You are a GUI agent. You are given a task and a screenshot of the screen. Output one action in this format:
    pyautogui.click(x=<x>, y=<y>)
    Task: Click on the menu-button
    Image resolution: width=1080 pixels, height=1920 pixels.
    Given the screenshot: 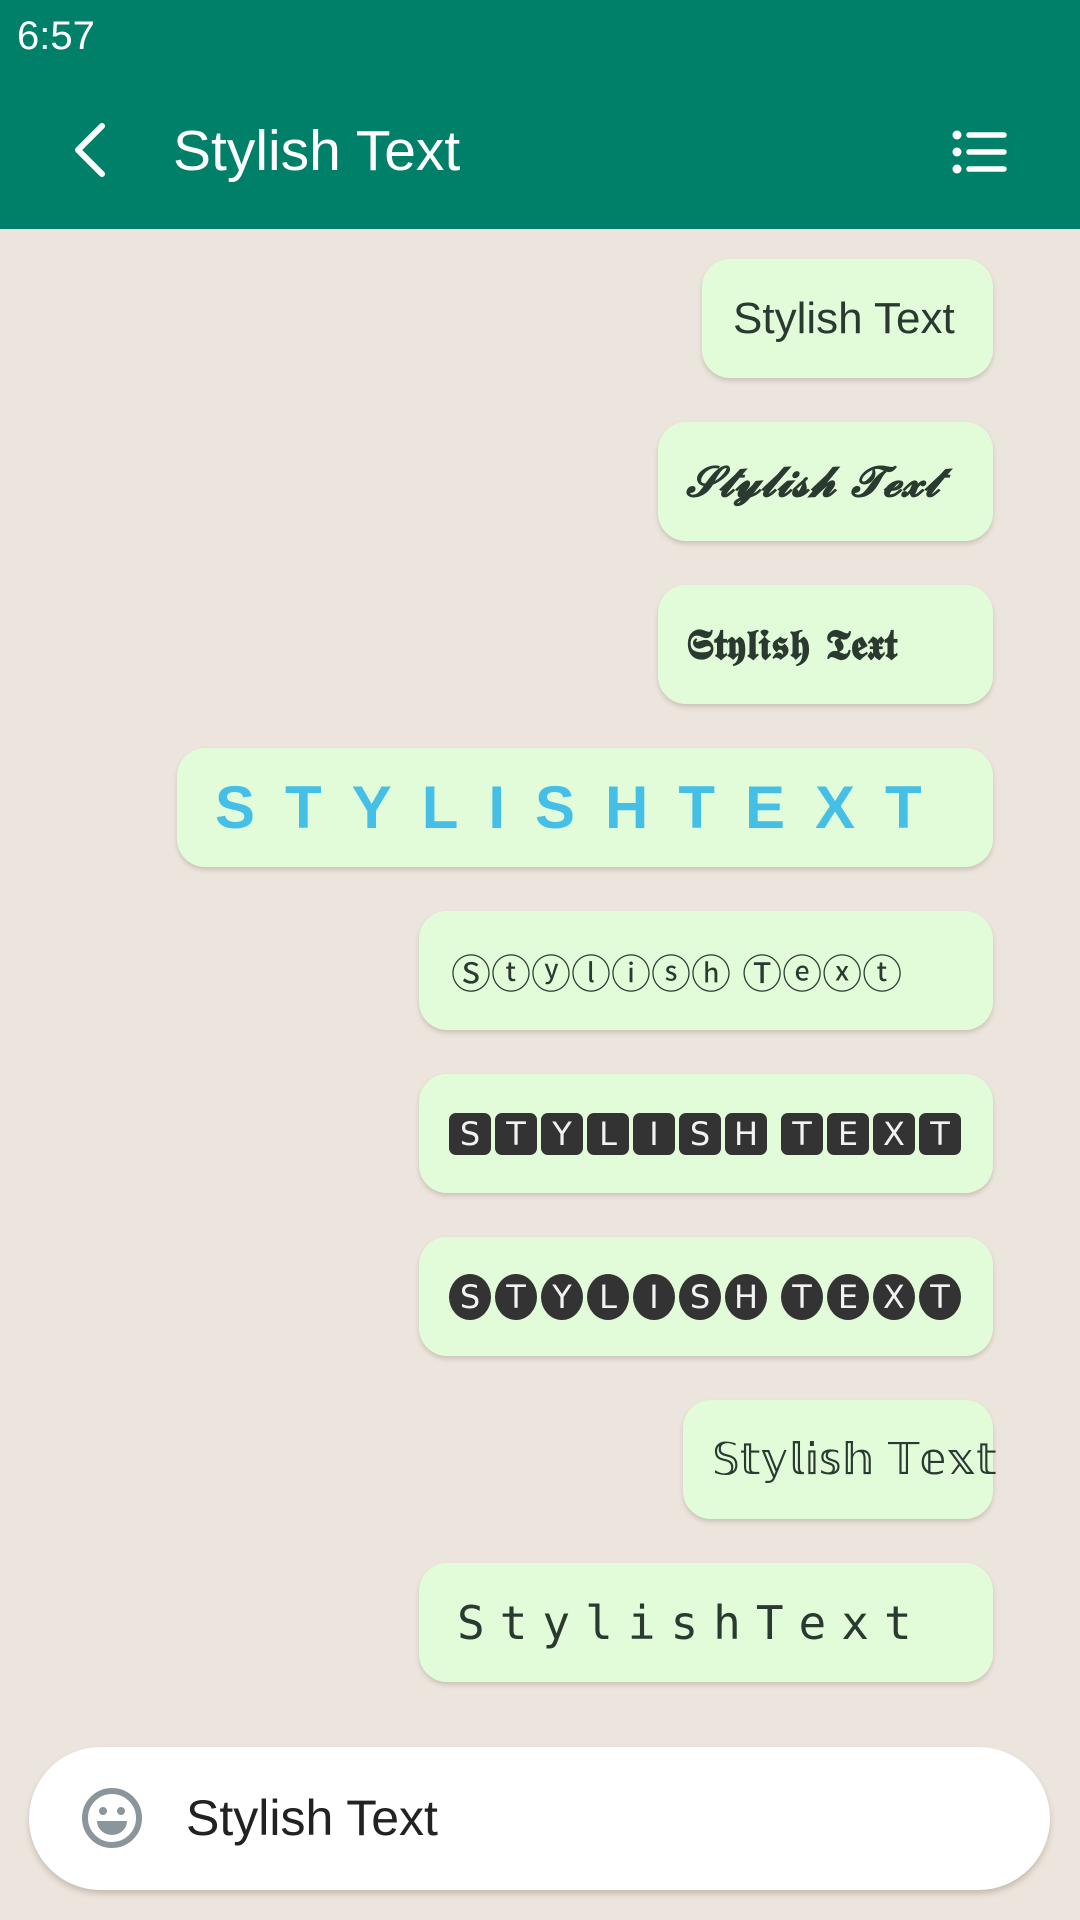 What is the action you would take?
    pyautogui.click(x=980, y=152)
    